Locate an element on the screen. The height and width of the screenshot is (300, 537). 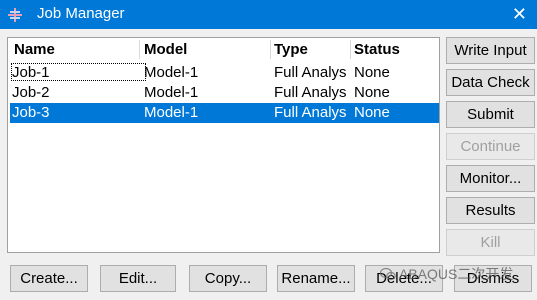
table-row-selected: Job-3 Model-1 Full Analys None is located at coordinates (224, 113).